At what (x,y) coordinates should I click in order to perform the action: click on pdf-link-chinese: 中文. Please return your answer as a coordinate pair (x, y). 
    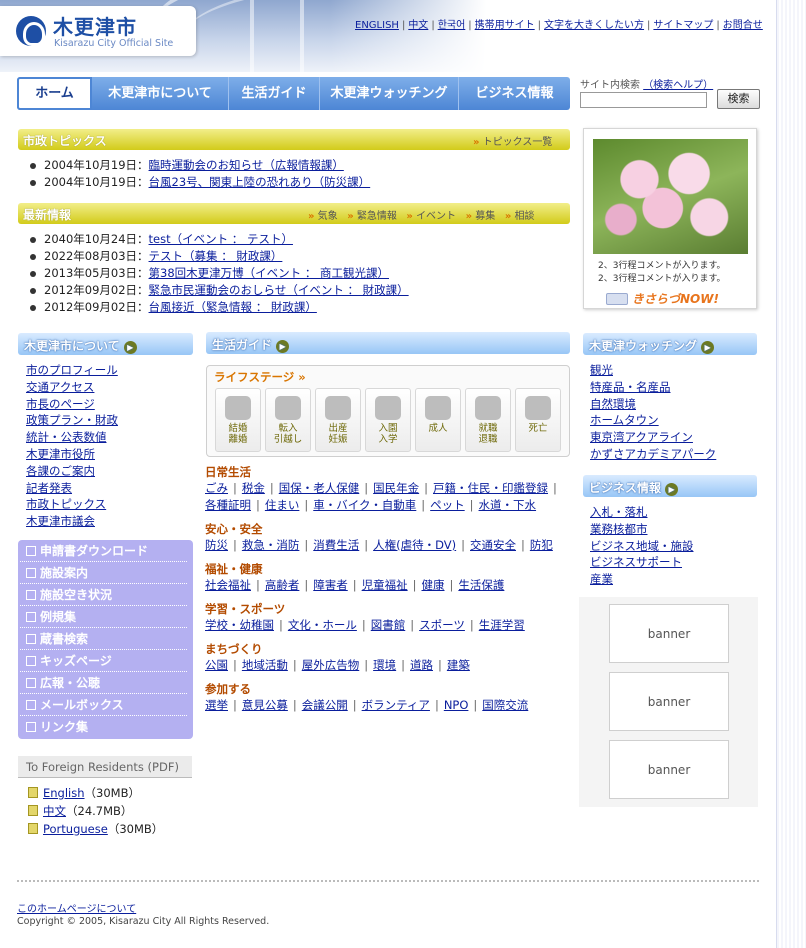
    Looking at the image, I should click on (54, 811).